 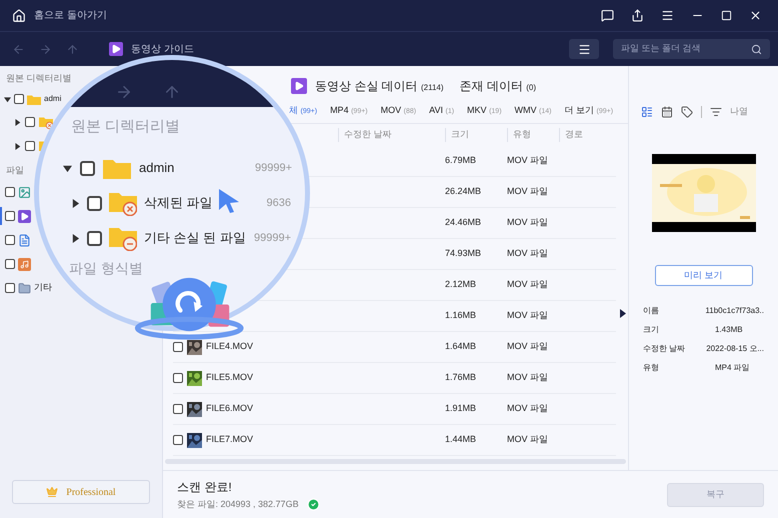 I want to click on search-field: 파일 또는 폴더 검색, so click(x=691, y=49).